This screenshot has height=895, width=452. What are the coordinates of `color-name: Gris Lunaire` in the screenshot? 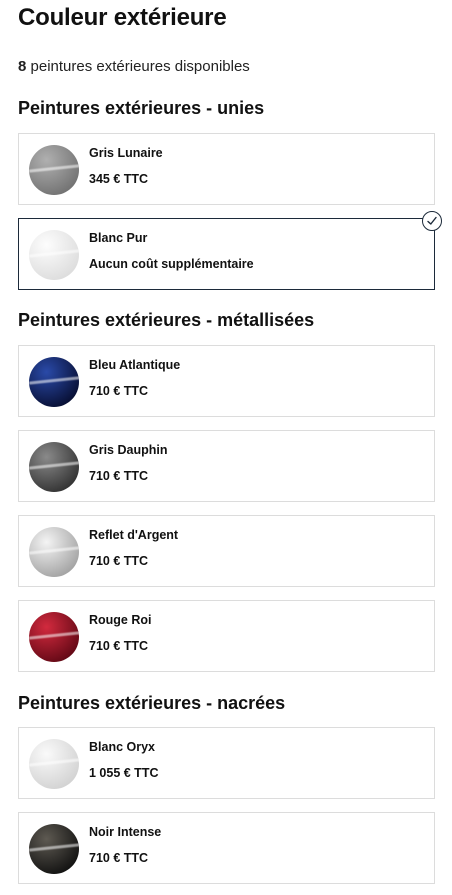 It's located at (126, 153).